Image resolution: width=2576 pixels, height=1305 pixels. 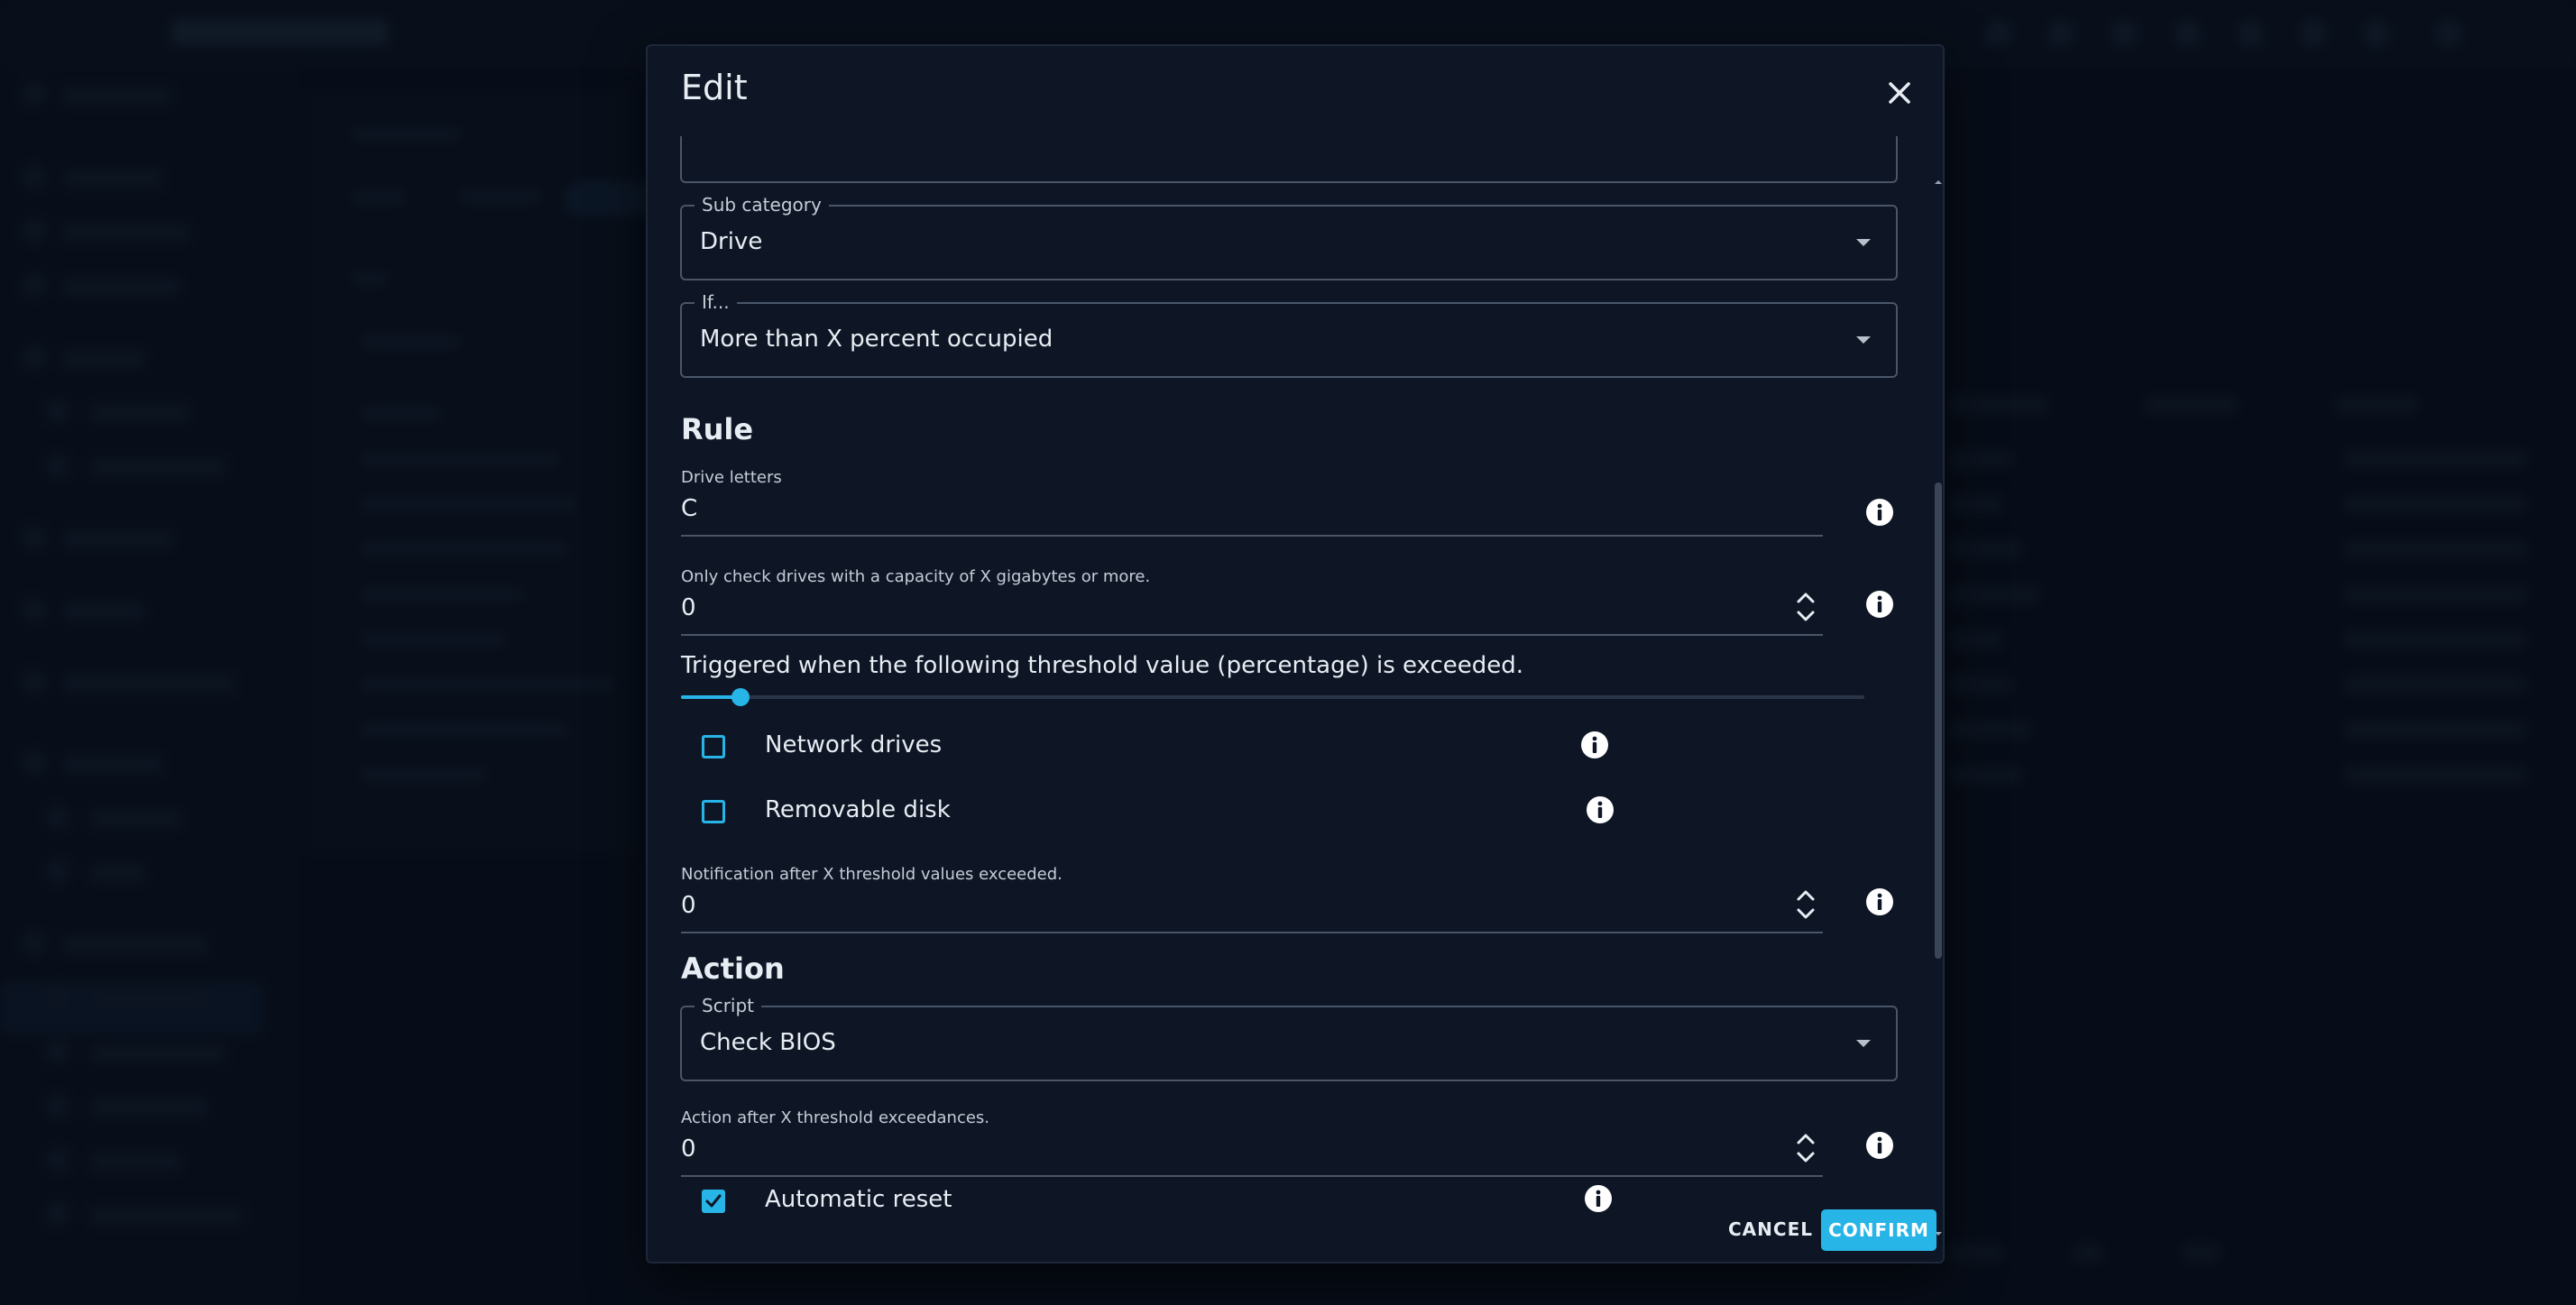 I want to click on cancel-button: CANCEL, so click(x=1770, y=1229).